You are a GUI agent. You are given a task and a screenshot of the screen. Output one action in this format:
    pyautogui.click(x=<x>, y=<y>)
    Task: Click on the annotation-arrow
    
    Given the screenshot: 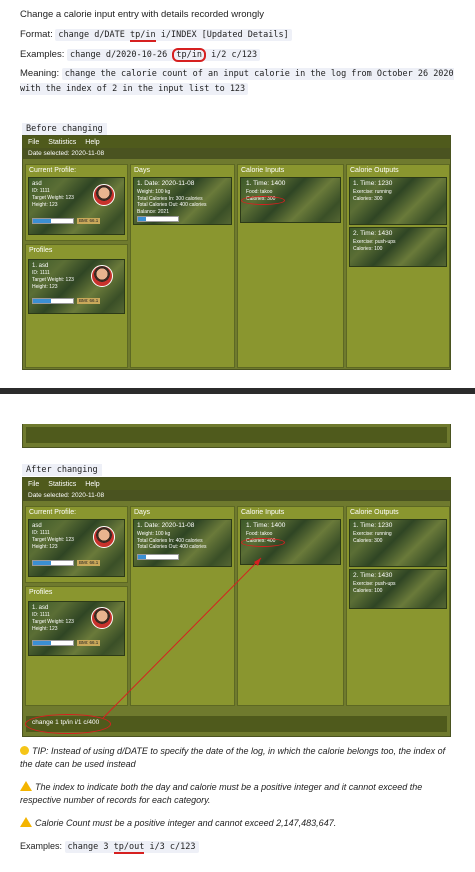 What is the action you would take?
    pyautogui.click(x=182, y=638)
    